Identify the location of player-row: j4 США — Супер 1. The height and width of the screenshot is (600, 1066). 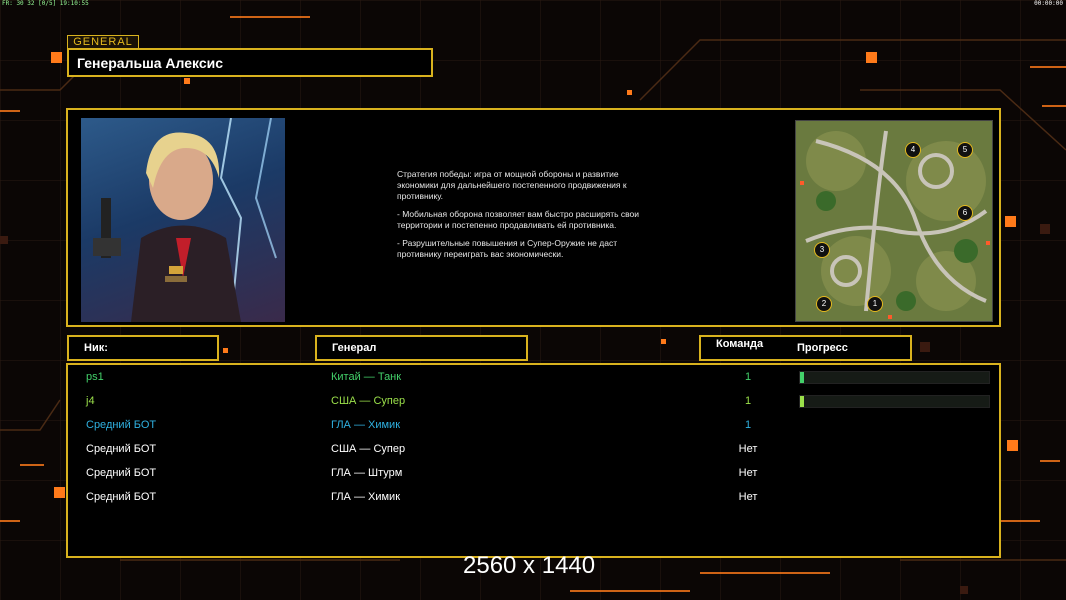
(533, 401).